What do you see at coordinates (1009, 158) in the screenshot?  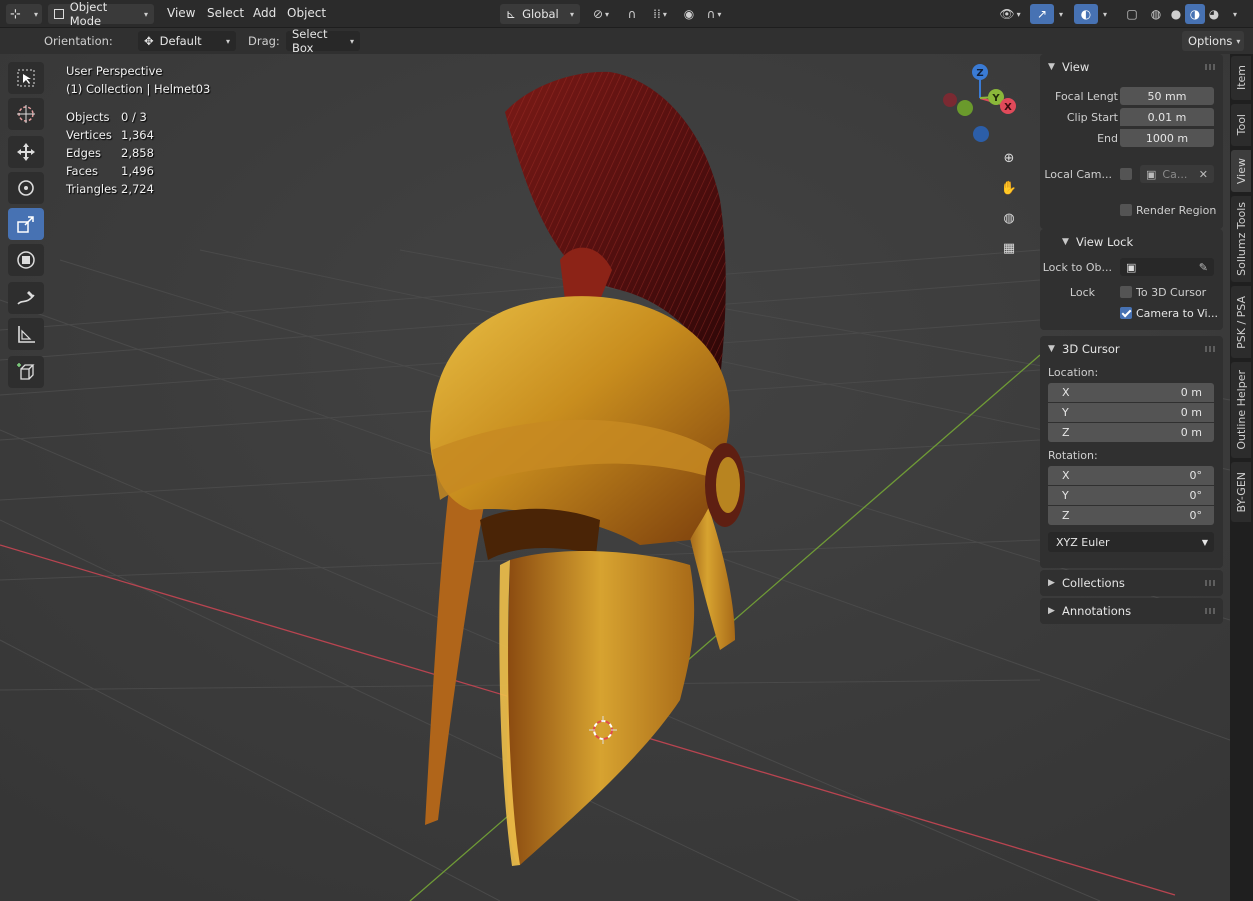 I see `zoom-icon: ⊕` at bounding box center [1009, 158].